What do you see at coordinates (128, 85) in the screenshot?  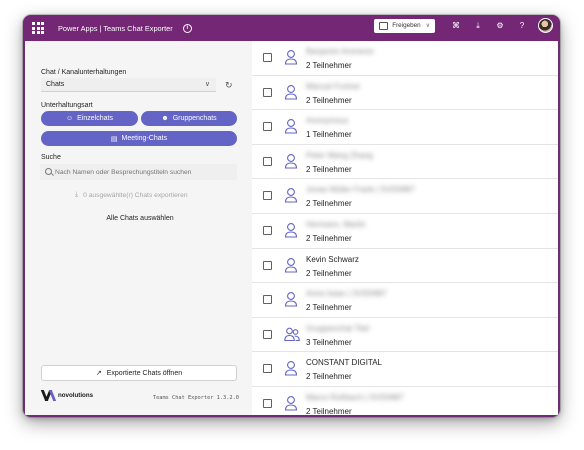 I see `chat-type-dropdown: Chats ∨` at bounding box center [128, 85].